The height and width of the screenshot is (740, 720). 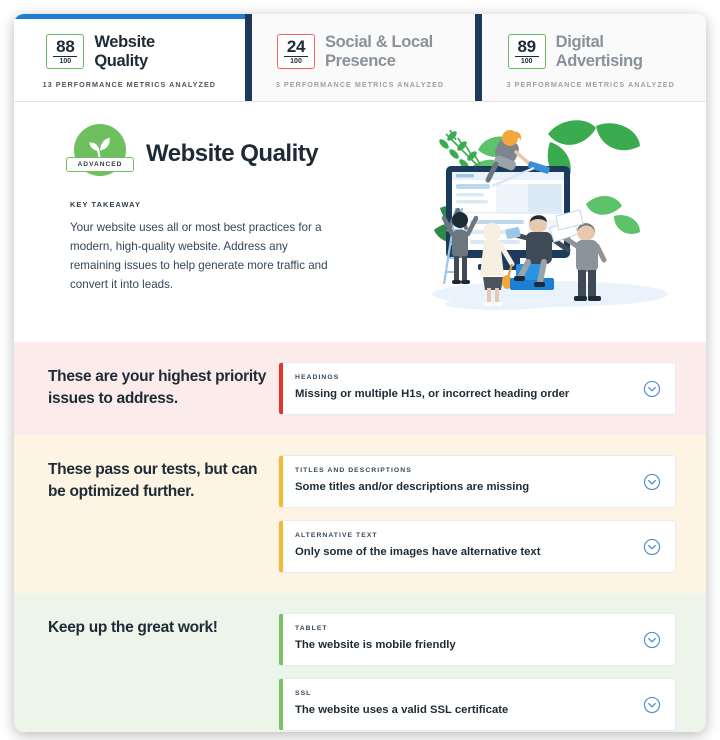 I want to click on badge-label: ADVANCED, so click(x=100, y=164).